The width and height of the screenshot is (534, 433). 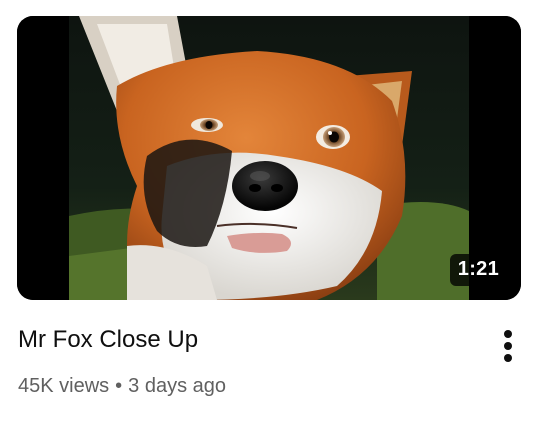 What do you see at coordinates (108, 340) in the screenshot?
I see `video-title: Mr Fox Close Up` at bounding box center [108, 340].